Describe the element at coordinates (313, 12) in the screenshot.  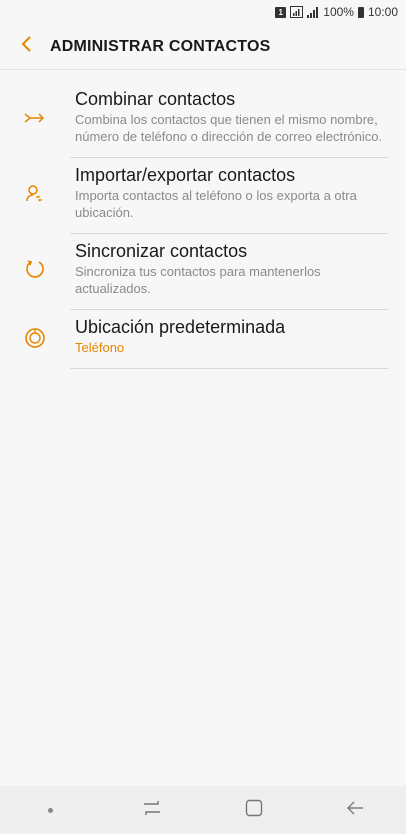
I see `signal-icon` at that location.